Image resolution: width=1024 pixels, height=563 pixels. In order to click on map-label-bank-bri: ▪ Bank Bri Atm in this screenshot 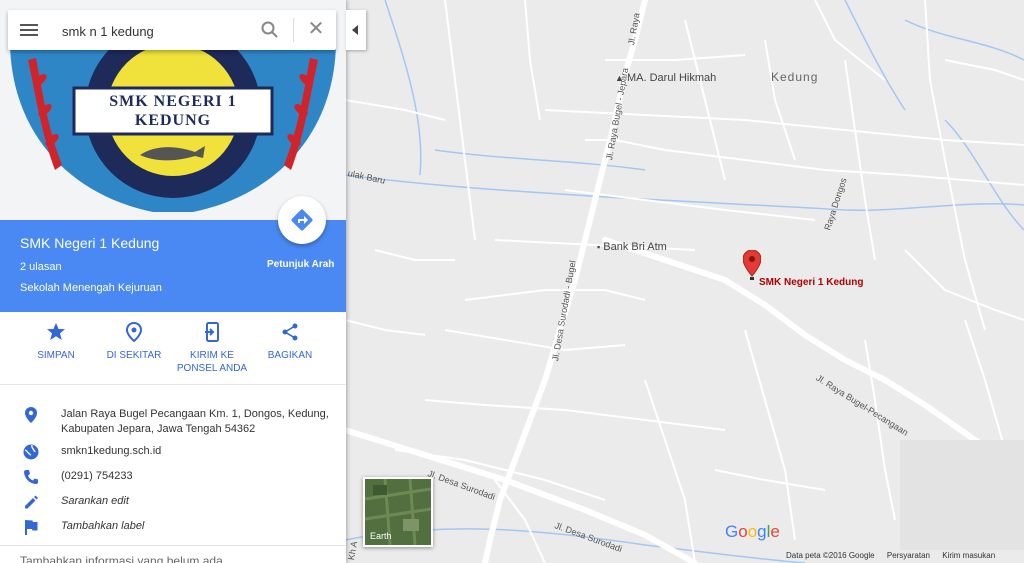, I will do `click(632, 247)`.